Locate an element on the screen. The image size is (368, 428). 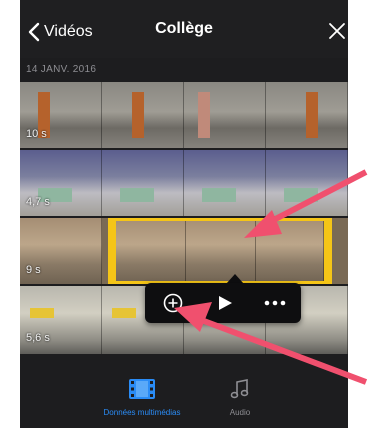
page-title: Collège is located at coordinates (184, 28).